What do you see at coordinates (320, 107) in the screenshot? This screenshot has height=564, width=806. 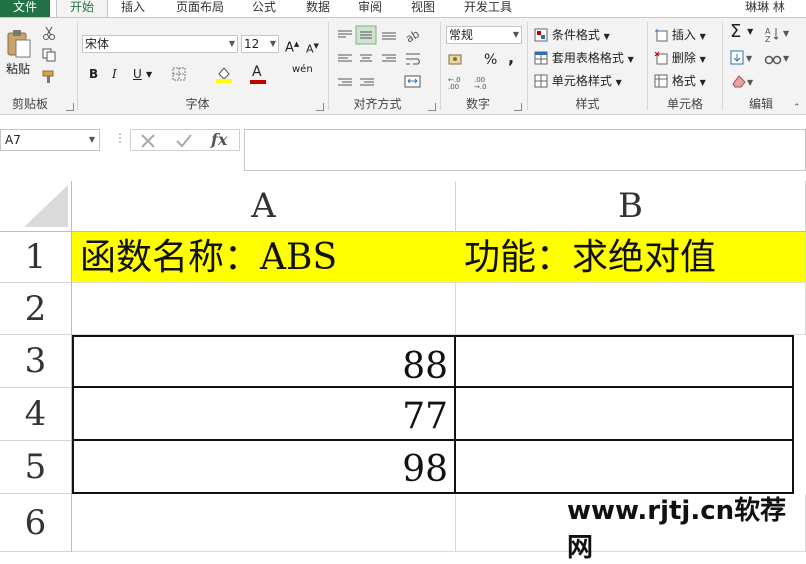 I see `font-dialog-launcher` at bounding box center [320, 107].